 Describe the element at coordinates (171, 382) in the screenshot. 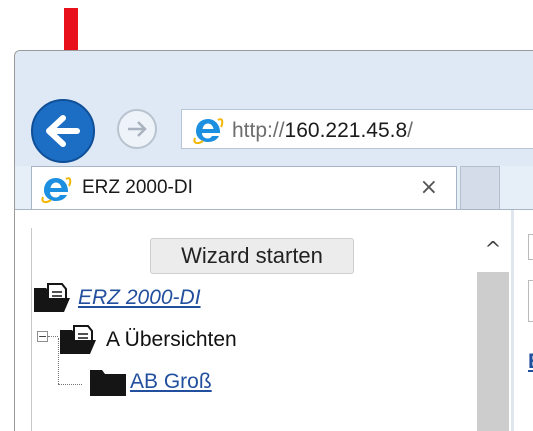

I see `tree-link-ab-gross: AB Groß` at that location.